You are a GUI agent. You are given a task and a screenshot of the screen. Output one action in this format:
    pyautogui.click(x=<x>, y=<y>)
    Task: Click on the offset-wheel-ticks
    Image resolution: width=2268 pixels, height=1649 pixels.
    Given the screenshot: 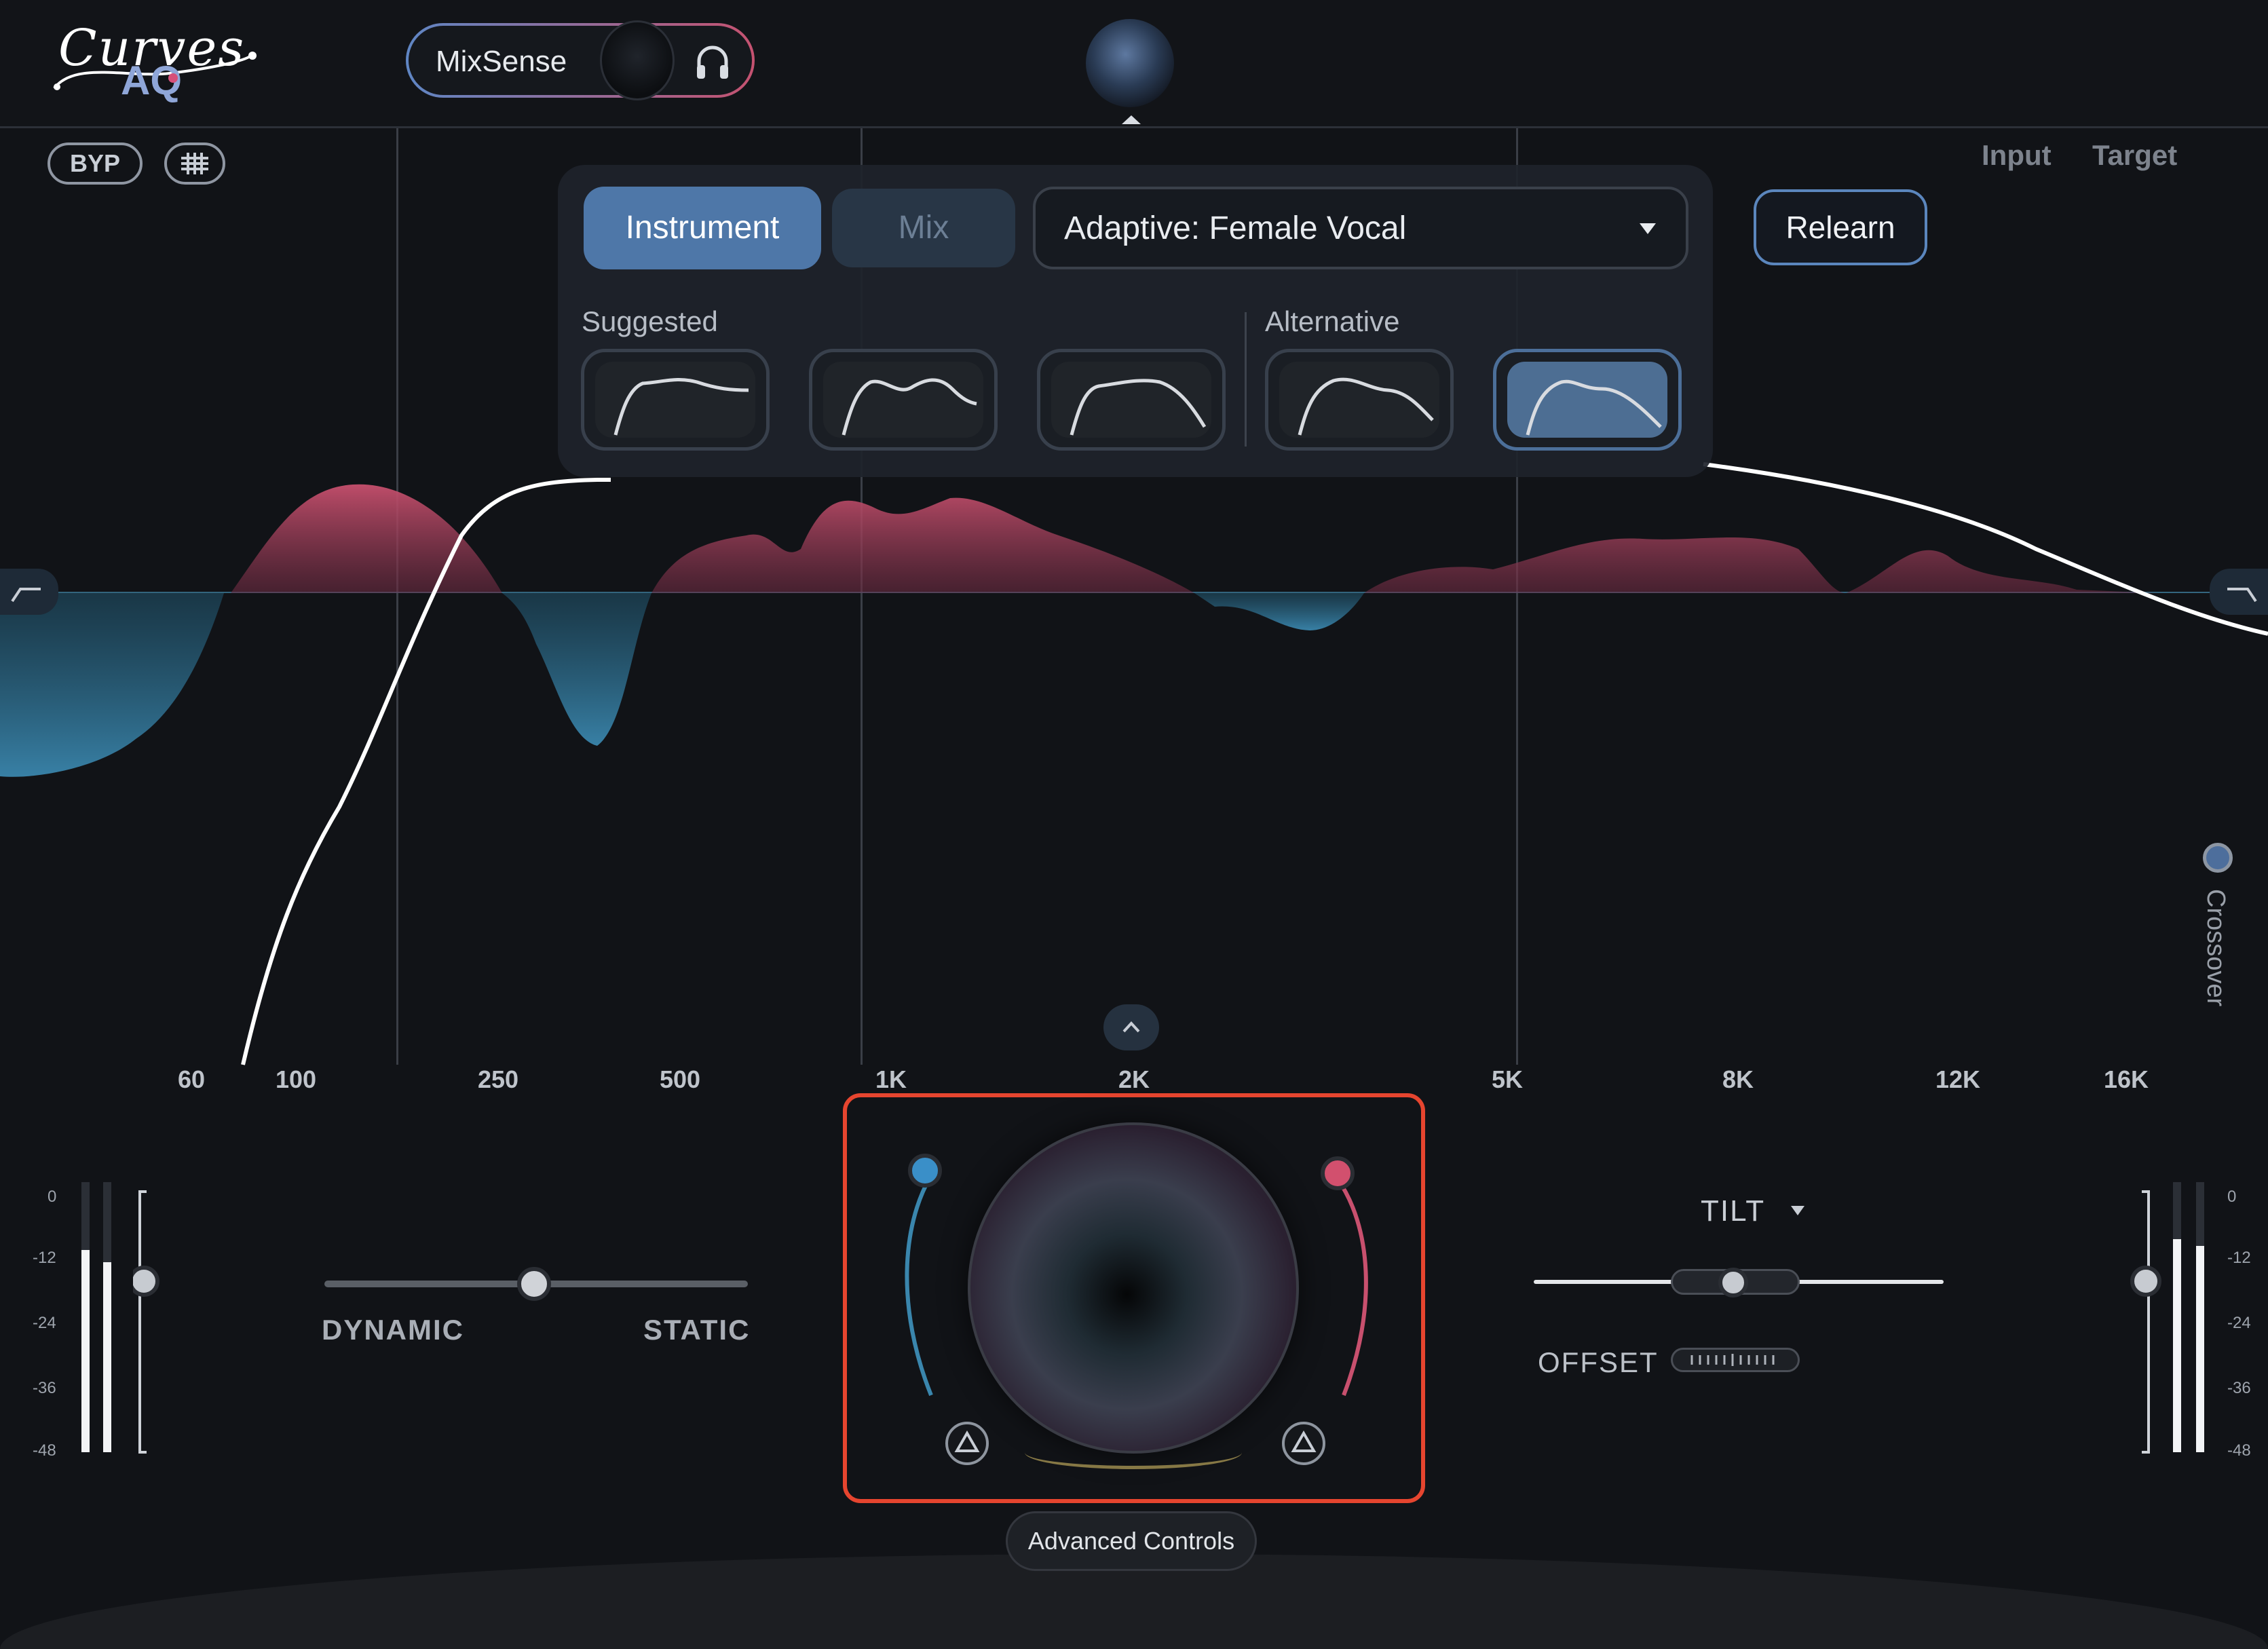 What is the action you would take?
    pyautogui.click(x=1732, y=1360)
    